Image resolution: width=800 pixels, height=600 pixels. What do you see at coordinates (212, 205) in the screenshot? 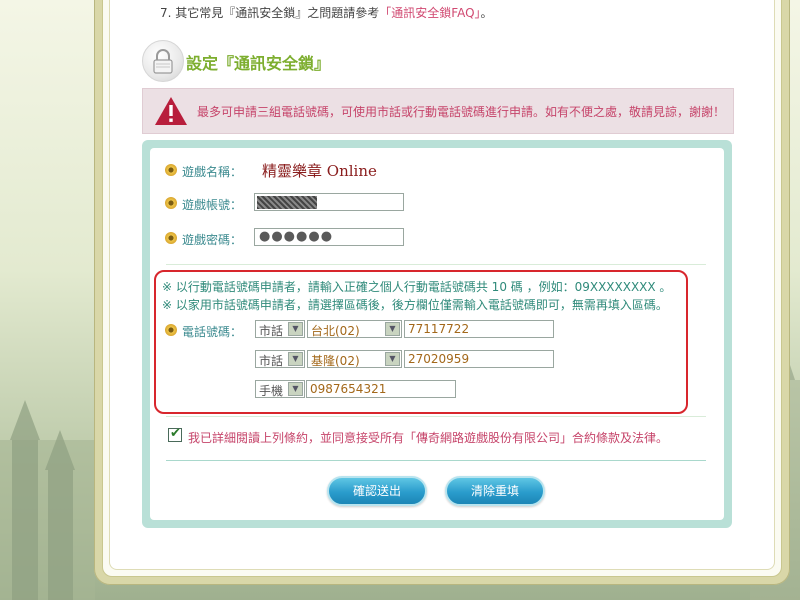
I see `account-label: 遊戲帳號：` at bounding box center [212, 205].